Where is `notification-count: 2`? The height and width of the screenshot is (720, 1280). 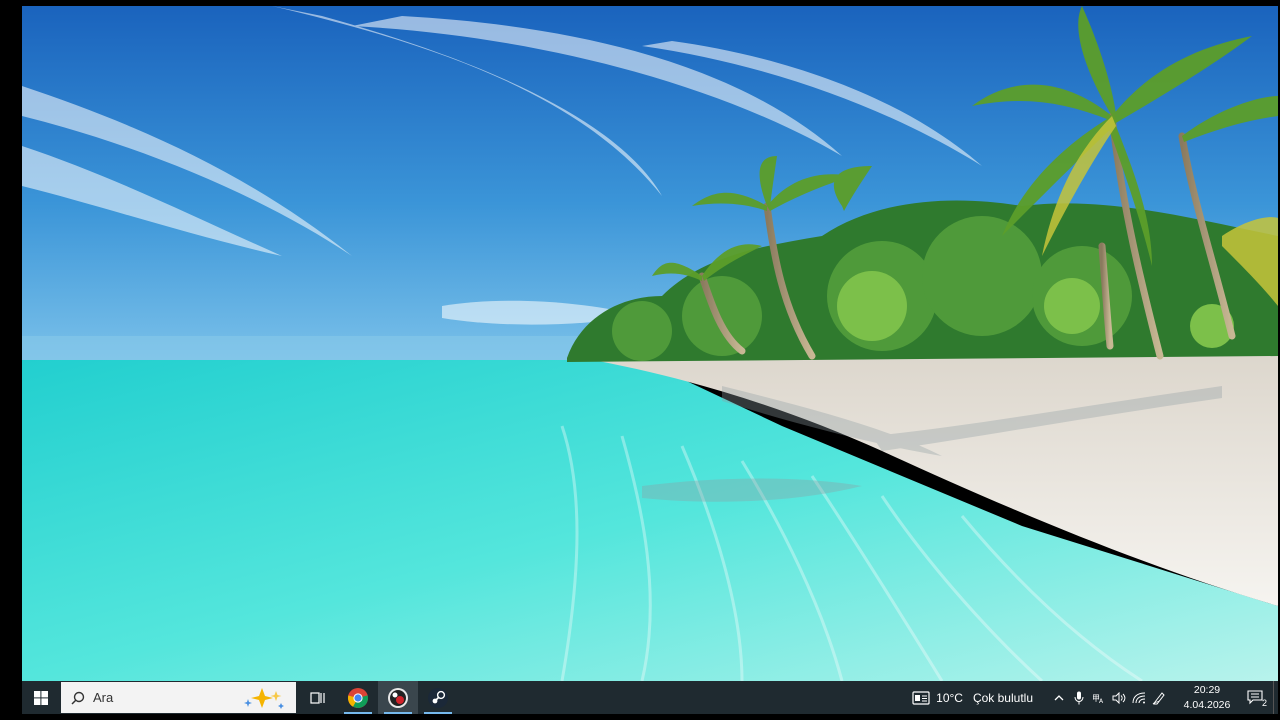 notification-count: 2 is located at coordinates (1264, 703).